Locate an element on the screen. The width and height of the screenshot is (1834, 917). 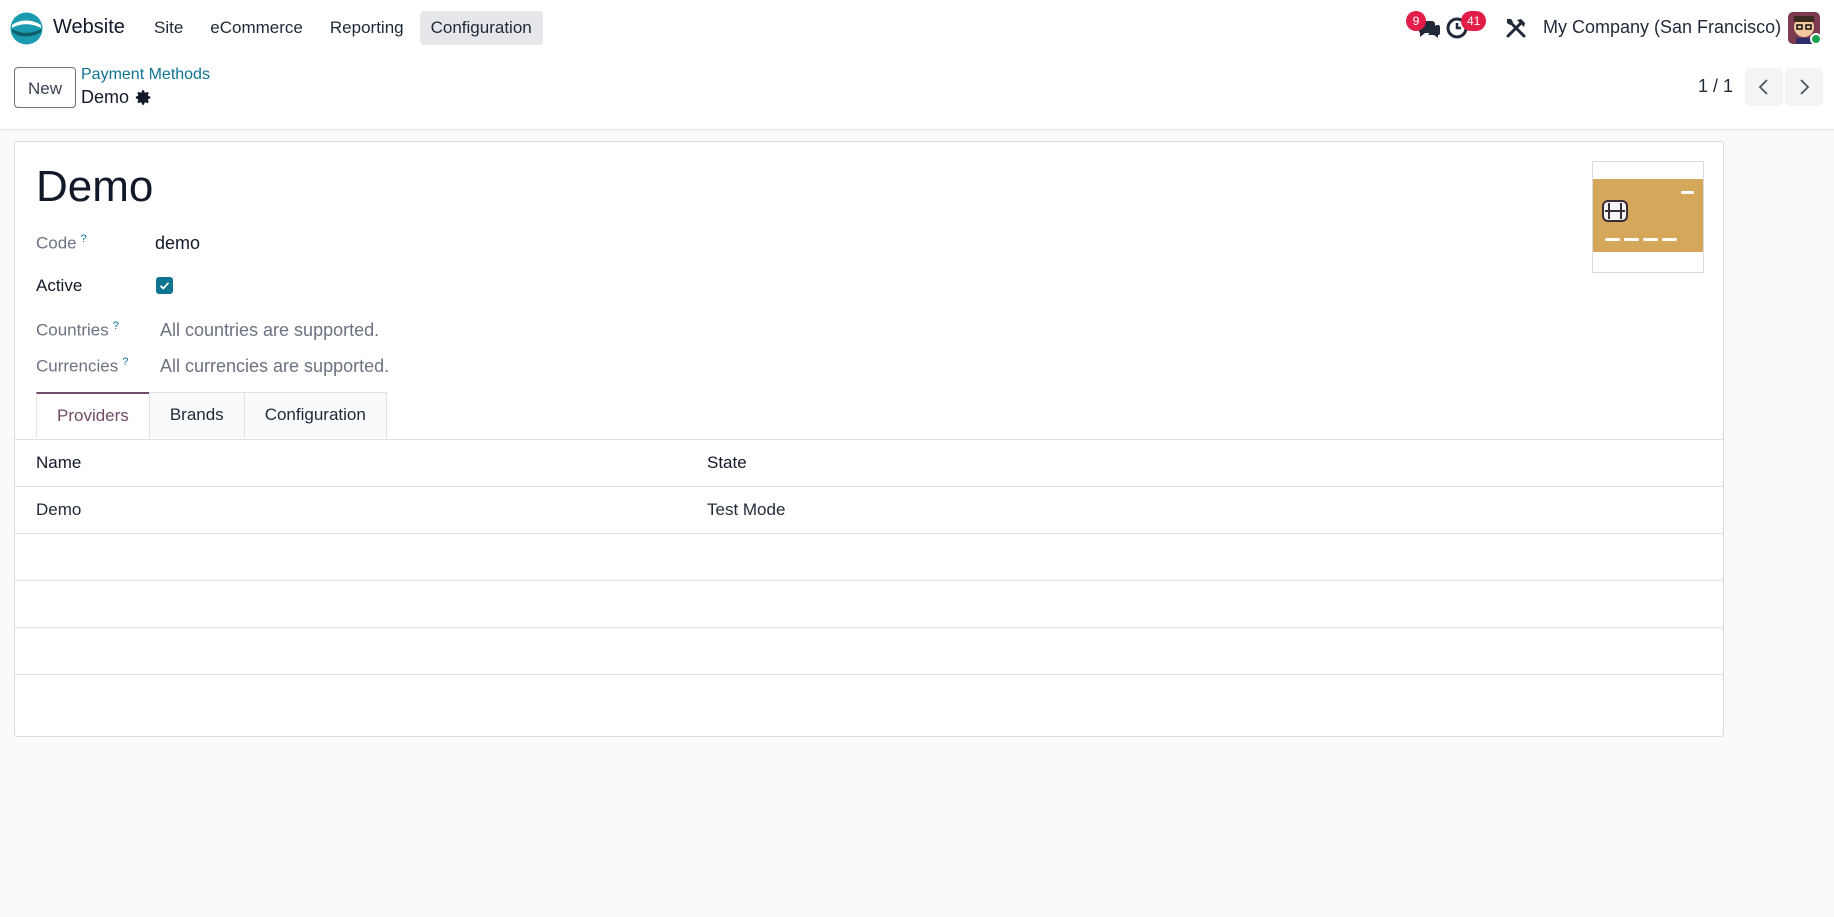
tab-providers: Providers is located at coordinates (93, 415).